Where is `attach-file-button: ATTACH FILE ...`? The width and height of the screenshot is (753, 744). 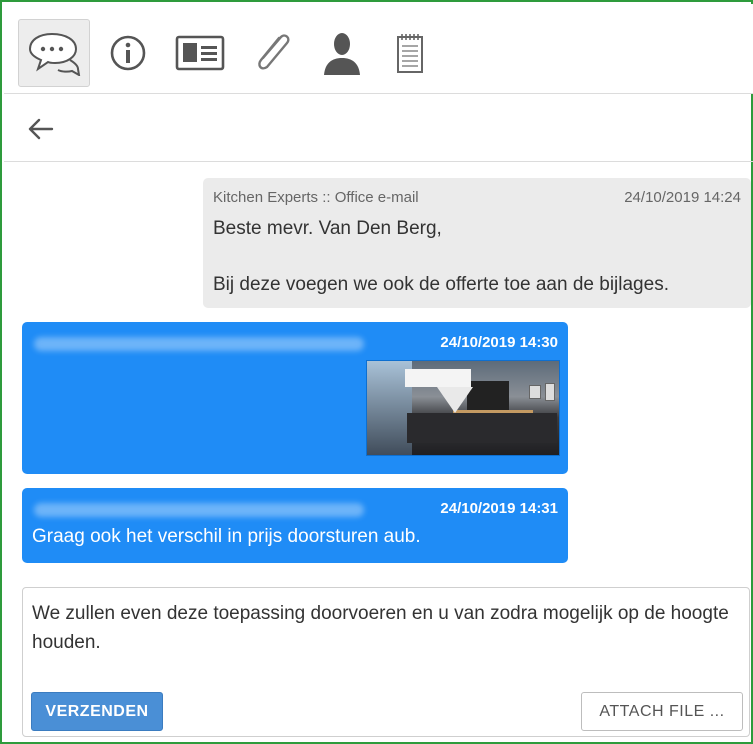 attach-file-button: ATTACH FILE ... is located at coordinates (662, 711).